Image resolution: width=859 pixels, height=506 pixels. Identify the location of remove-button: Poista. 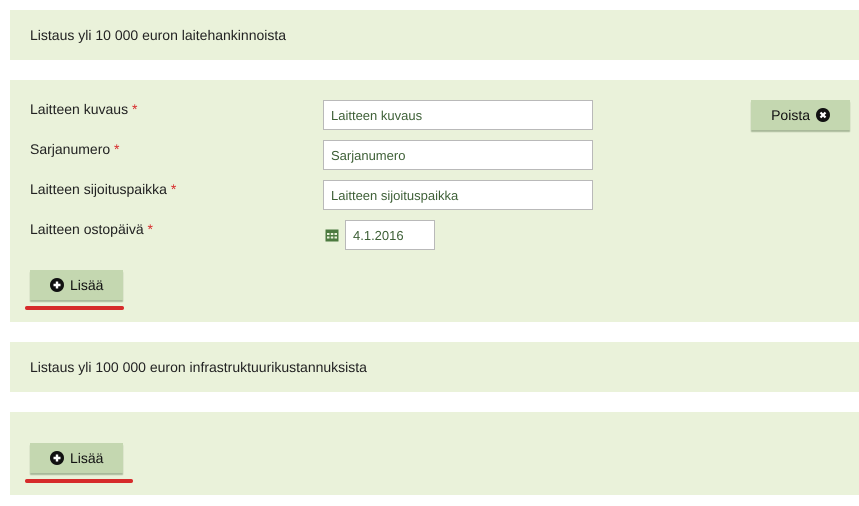
(800, 115).